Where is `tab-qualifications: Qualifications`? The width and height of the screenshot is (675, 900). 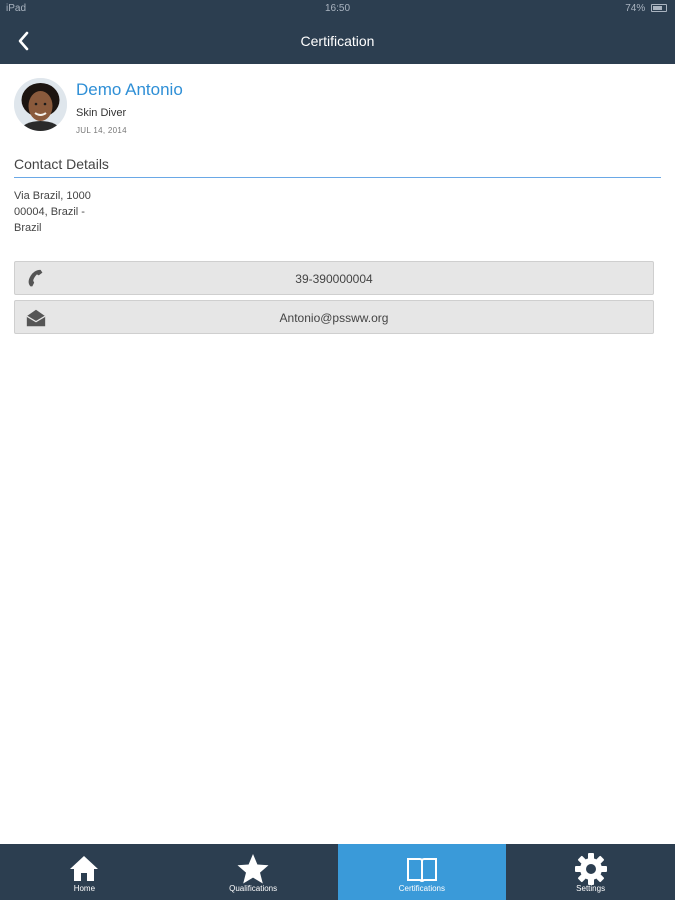
tab-qualifications: Qualifications is located at coordinates (253, 872).